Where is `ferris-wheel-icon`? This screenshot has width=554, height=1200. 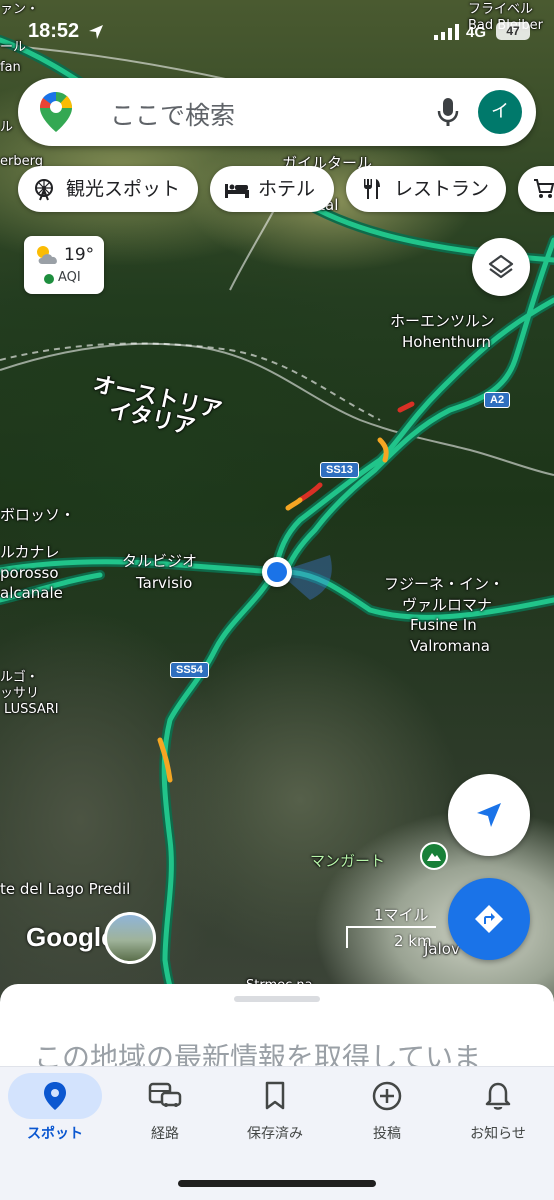
ferris-wheel-icon is located at coordinates (44, 190).